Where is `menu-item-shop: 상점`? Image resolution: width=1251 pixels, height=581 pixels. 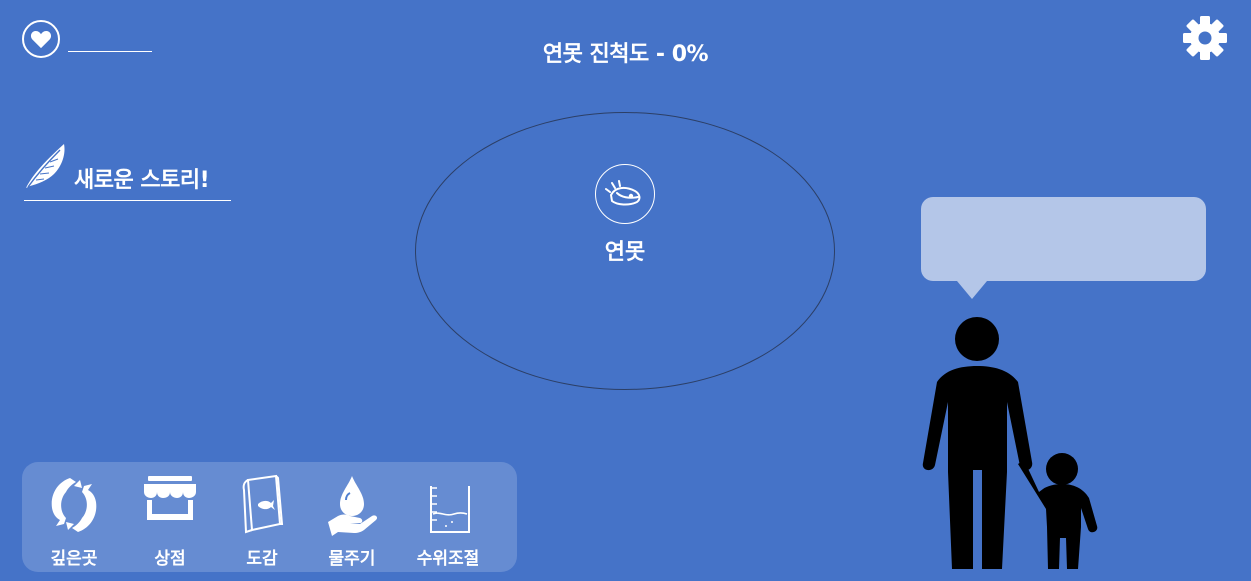
menu-item-shop: 상점 is located at coordinates (170, 517).